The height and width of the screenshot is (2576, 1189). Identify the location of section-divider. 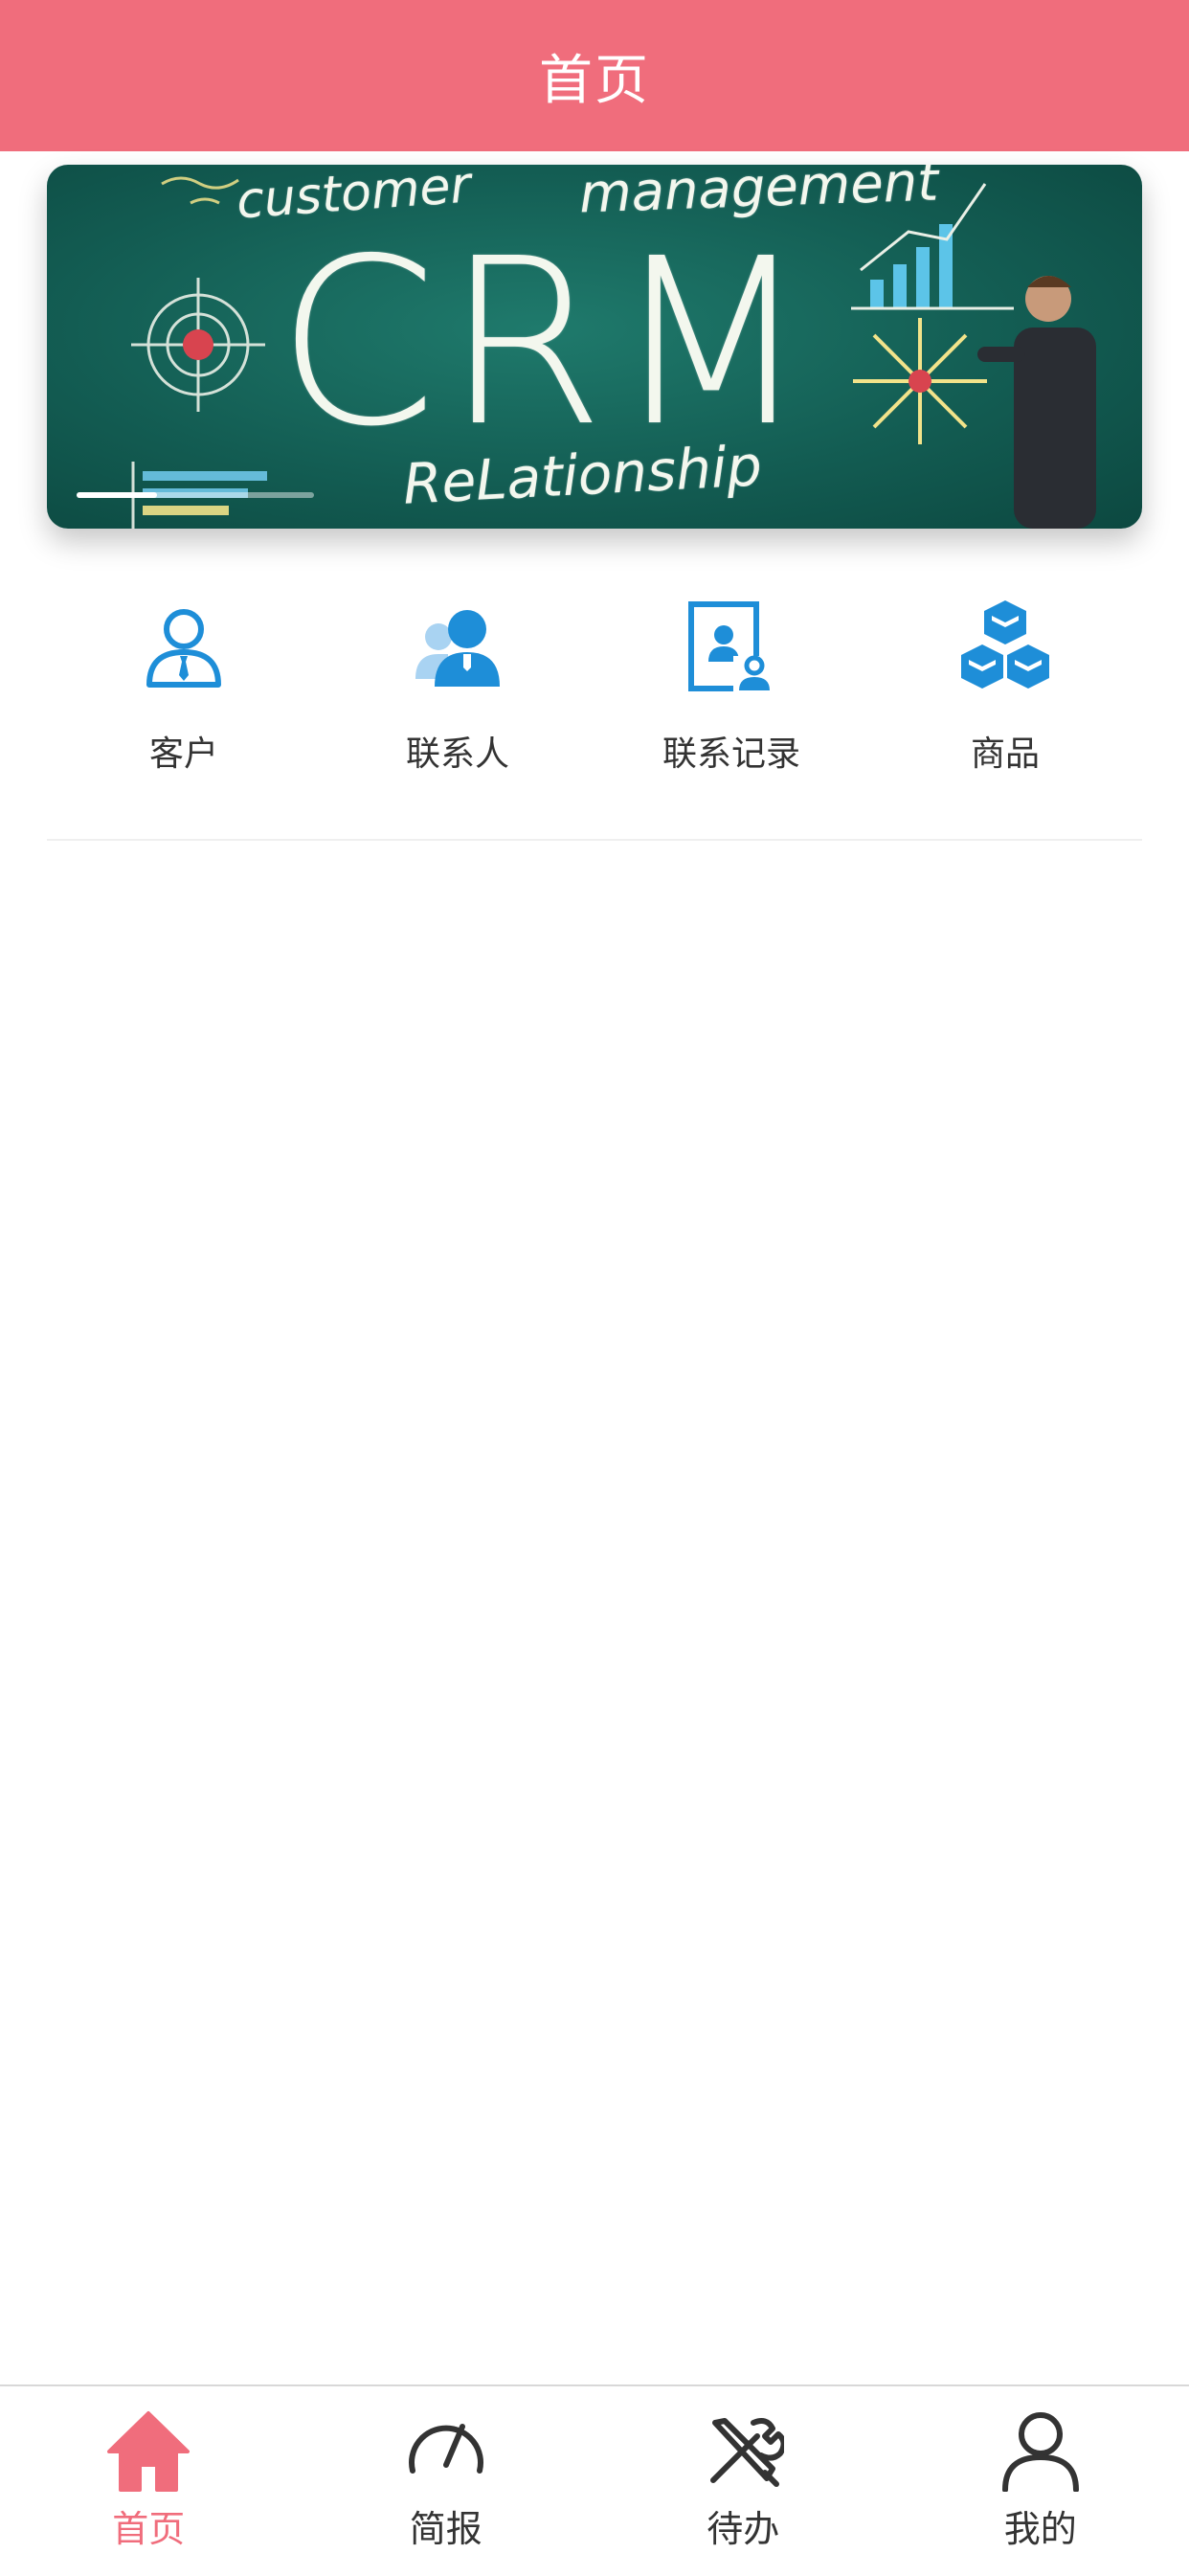
(594, 840).